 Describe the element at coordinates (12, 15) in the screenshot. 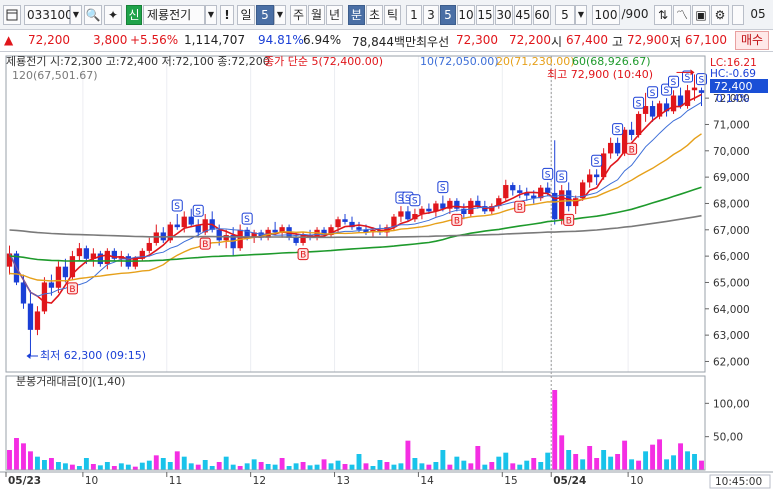

I see `window-icon` at that location.